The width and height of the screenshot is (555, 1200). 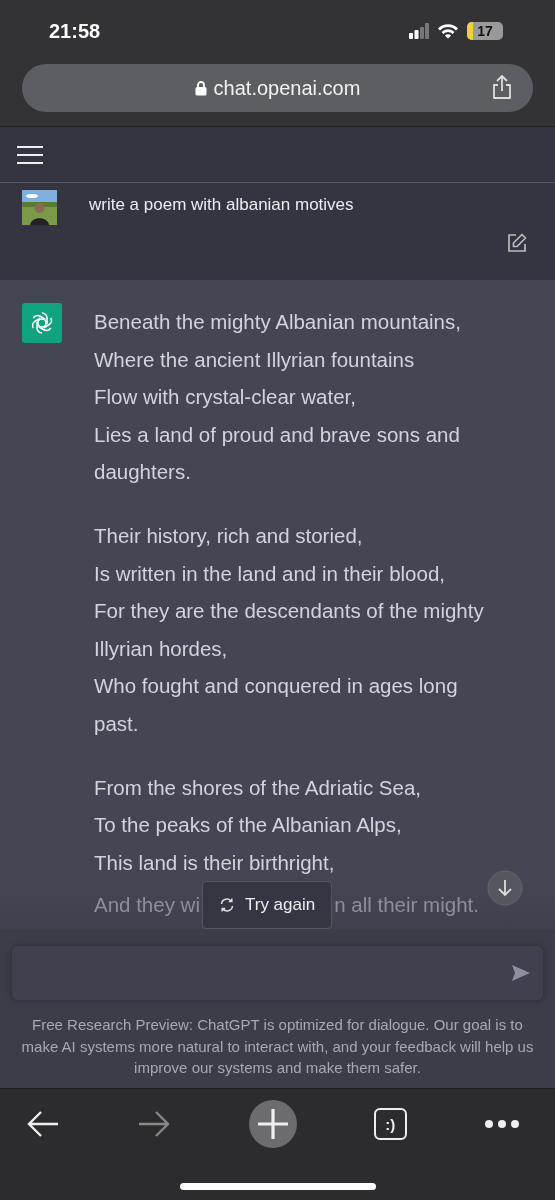 What do you see at coordinates (502, 87) in the screenshot?
I see `share-icon` at bounding box center [502, 87].